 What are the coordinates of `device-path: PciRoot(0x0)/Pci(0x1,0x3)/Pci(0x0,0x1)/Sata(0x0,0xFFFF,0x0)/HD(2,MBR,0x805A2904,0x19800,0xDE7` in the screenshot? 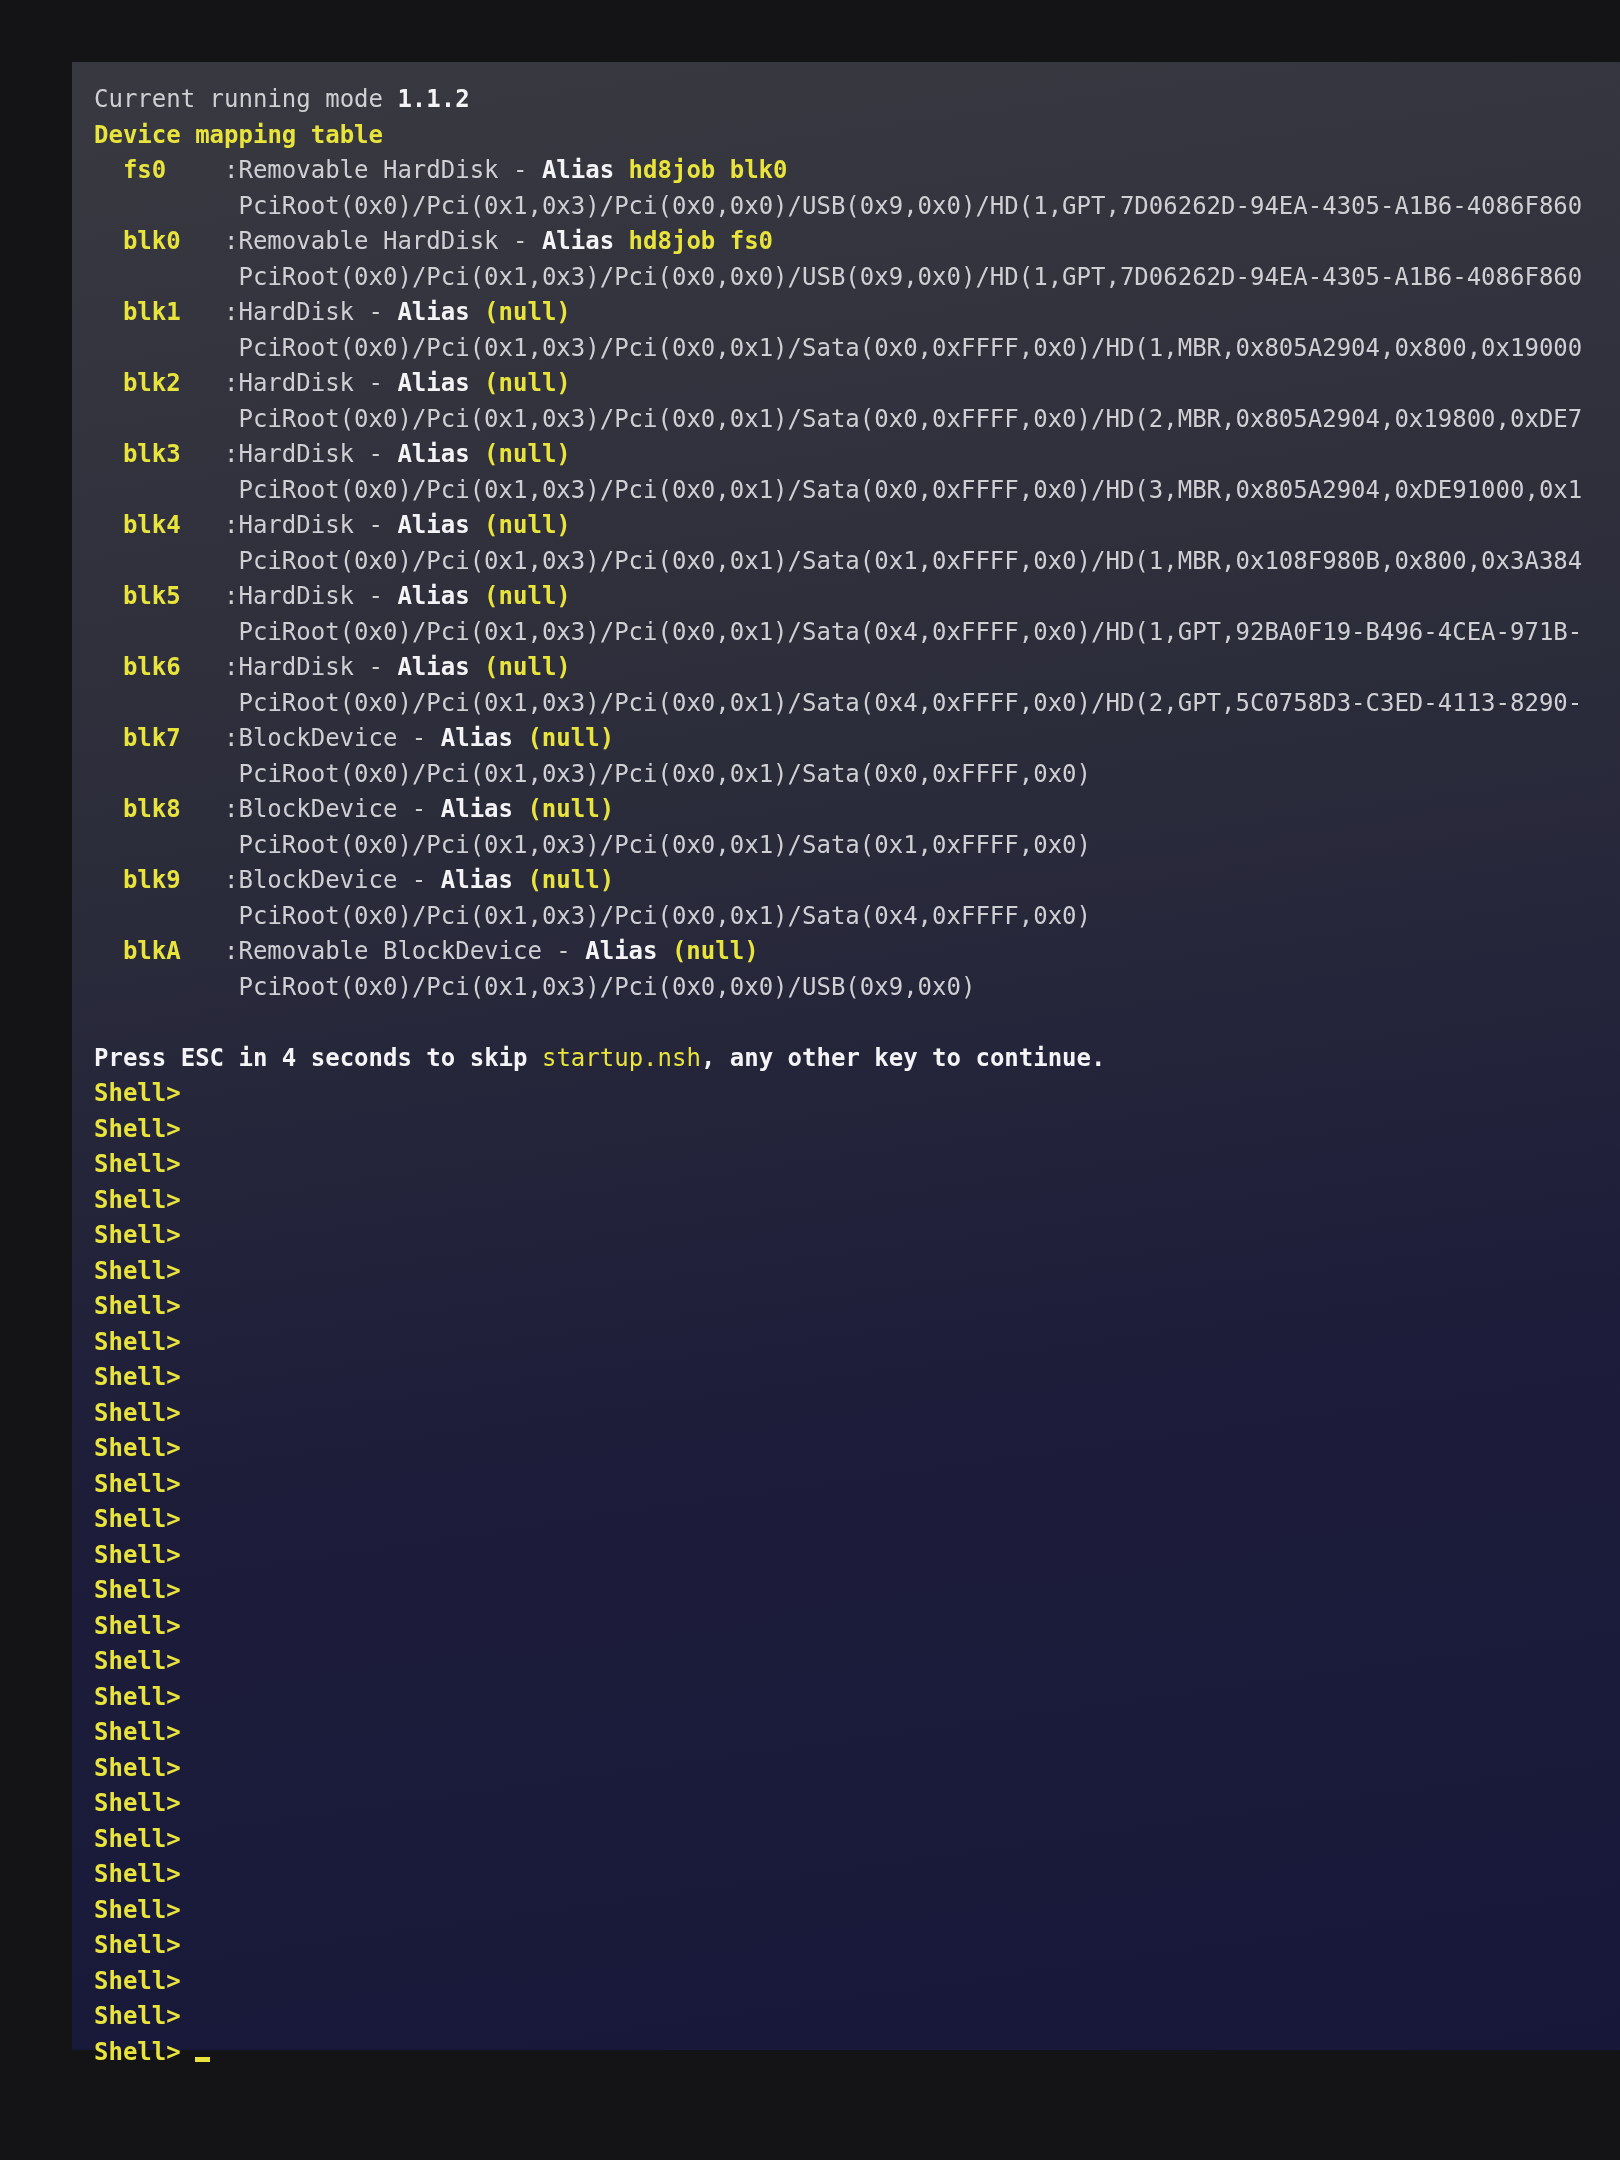 It's located at (910, 419).